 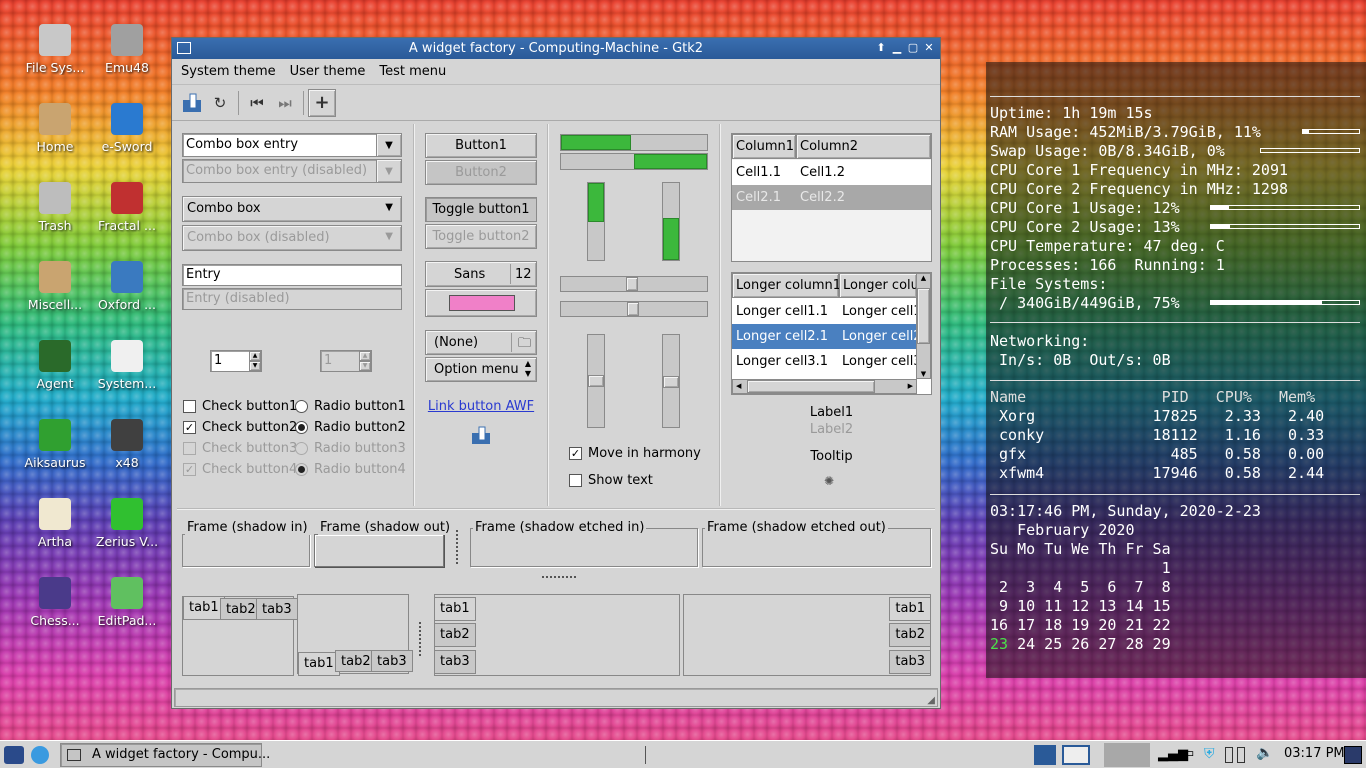 What do you see at coordinates (897, 48) in the screenshot?
I see `minimize-icon: ▁` at bounding box center [897, 48].